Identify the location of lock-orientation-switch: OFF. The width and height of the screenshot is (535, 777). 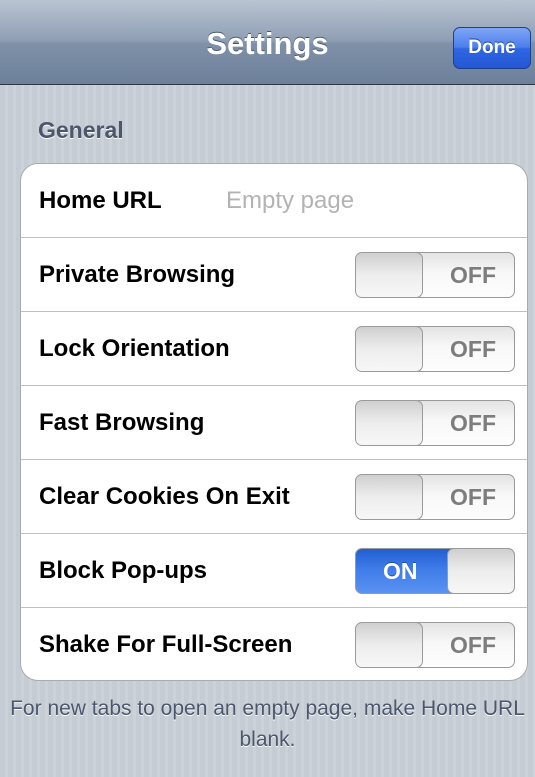
(435, 349).